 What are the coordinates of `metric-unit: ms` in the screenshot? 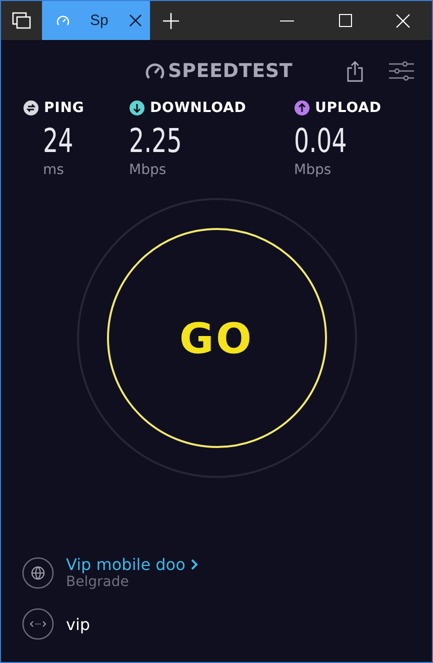 It's located at (54, 170).